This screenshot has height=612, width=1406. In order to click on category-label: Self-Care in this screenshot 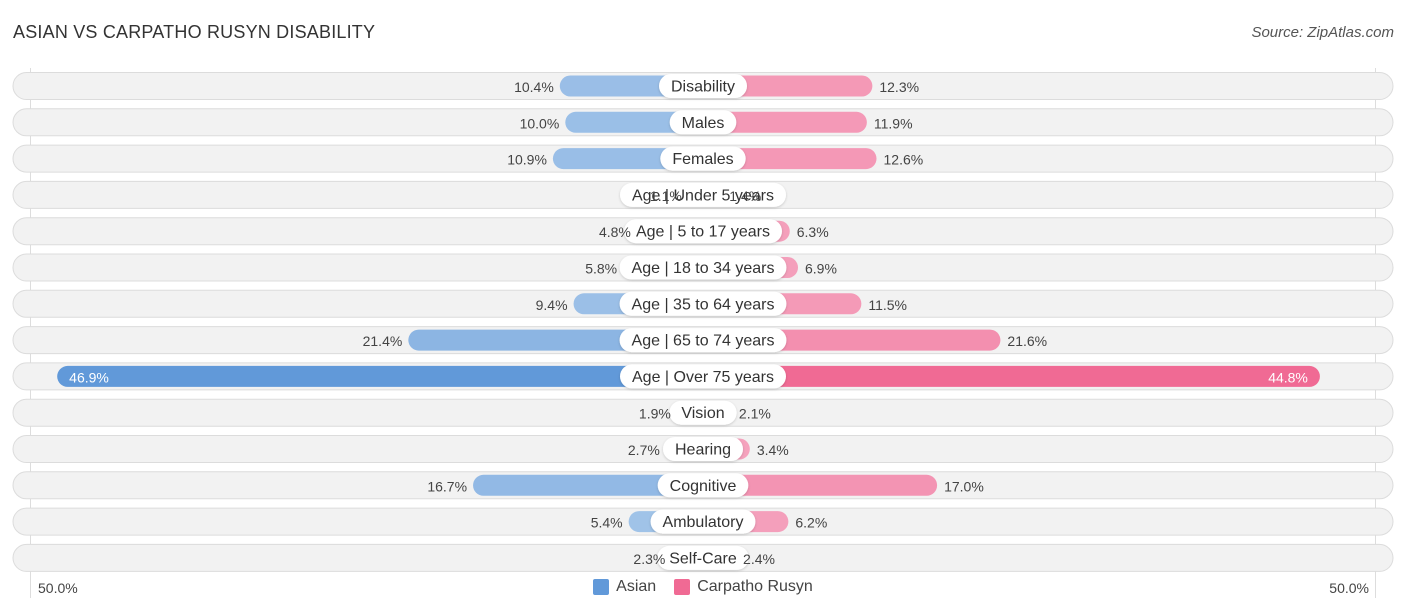, I will do `click(703, 558)`.